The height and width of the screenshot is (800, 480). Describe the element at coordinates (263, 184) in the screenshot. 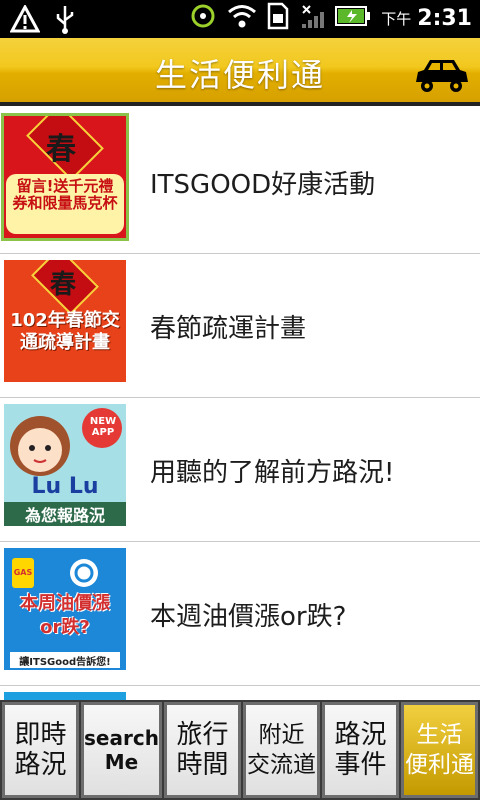

I see `list-item-label: ITSGOOD好康活動` at that location.